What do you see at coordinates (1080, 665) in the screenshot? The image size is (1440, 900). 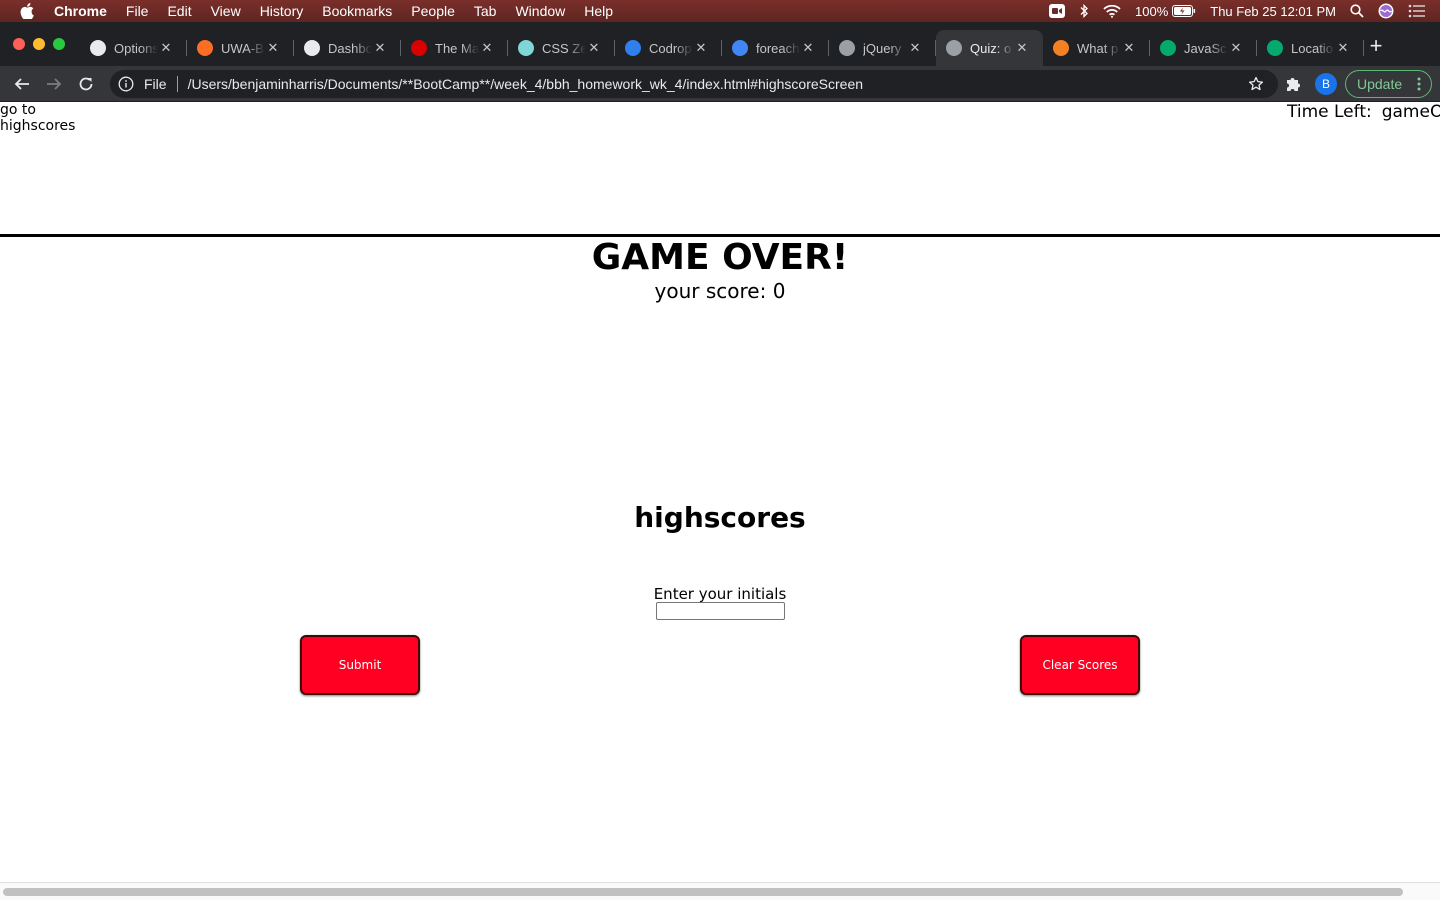 I see `clear-scores-button: Clear Scores` at bounding box center [1080, 665].